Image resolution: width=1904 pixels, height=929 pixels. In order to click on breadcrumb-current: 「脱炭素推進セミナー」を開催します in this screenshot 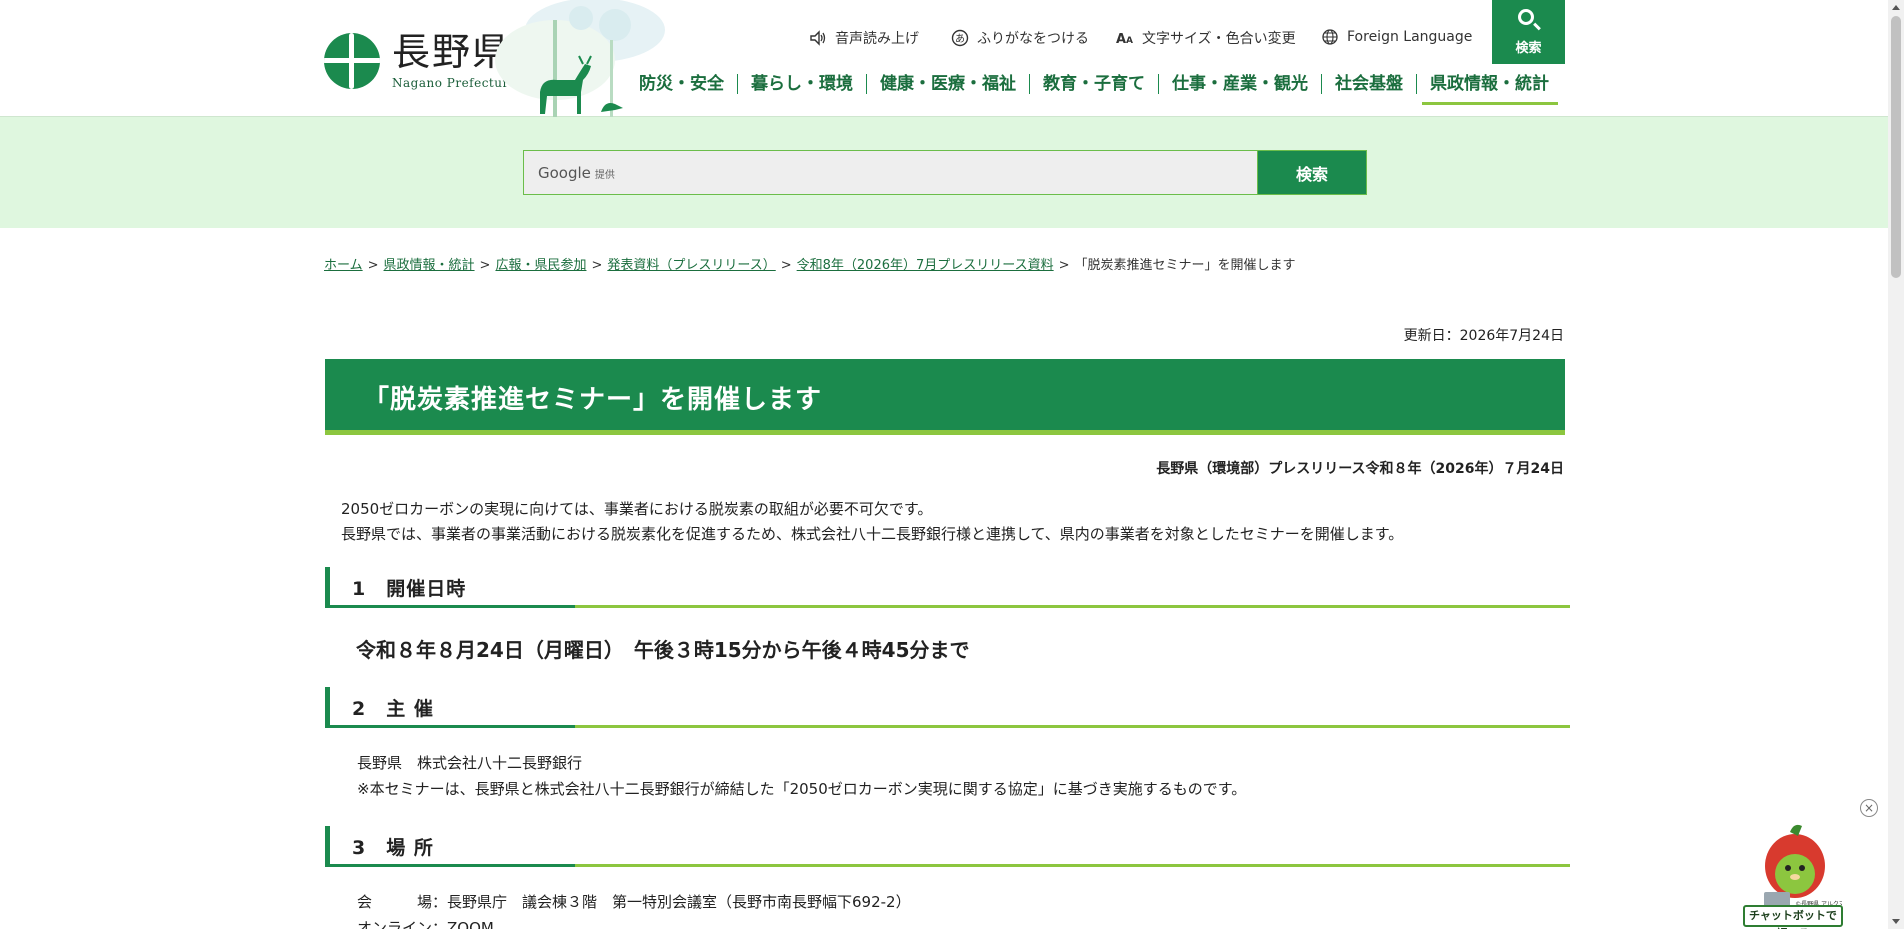, I will do `click(1185, 265)`.